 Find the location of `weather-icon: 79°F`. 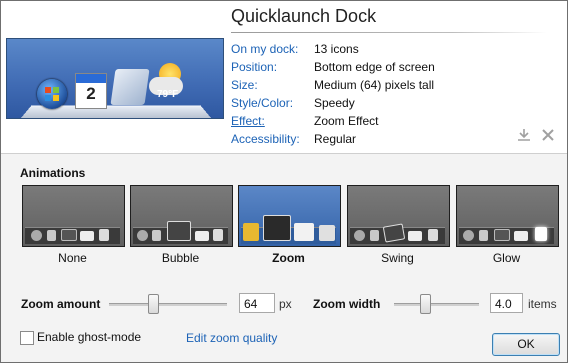

weather-icon: 79°F is located at coordinates (169, 83).